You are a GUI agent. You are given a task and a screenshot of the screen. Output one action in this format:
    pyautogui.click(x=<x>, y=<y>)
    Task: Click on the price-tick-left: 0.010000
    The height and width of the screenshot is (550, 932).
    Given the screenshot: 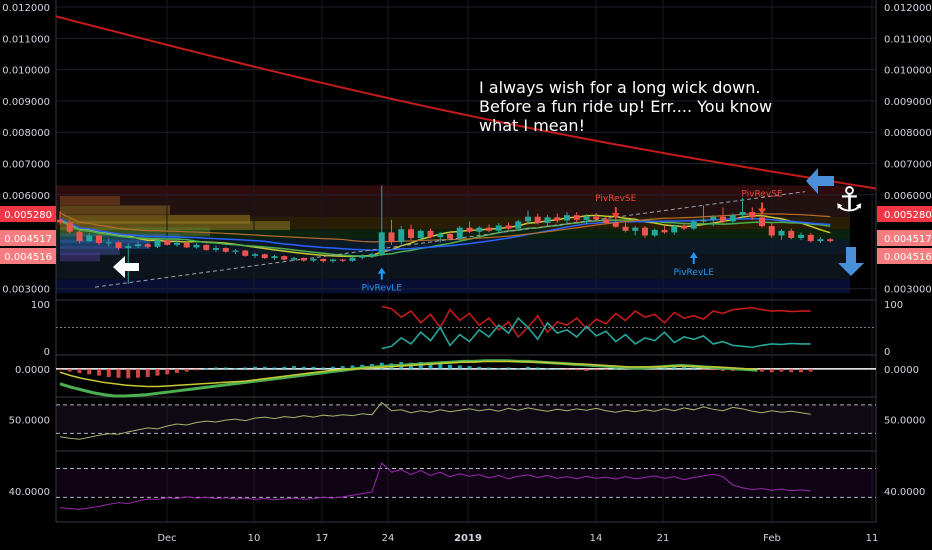 What is the action you would take?
    pyautogui.click(x=26, y=71)
    